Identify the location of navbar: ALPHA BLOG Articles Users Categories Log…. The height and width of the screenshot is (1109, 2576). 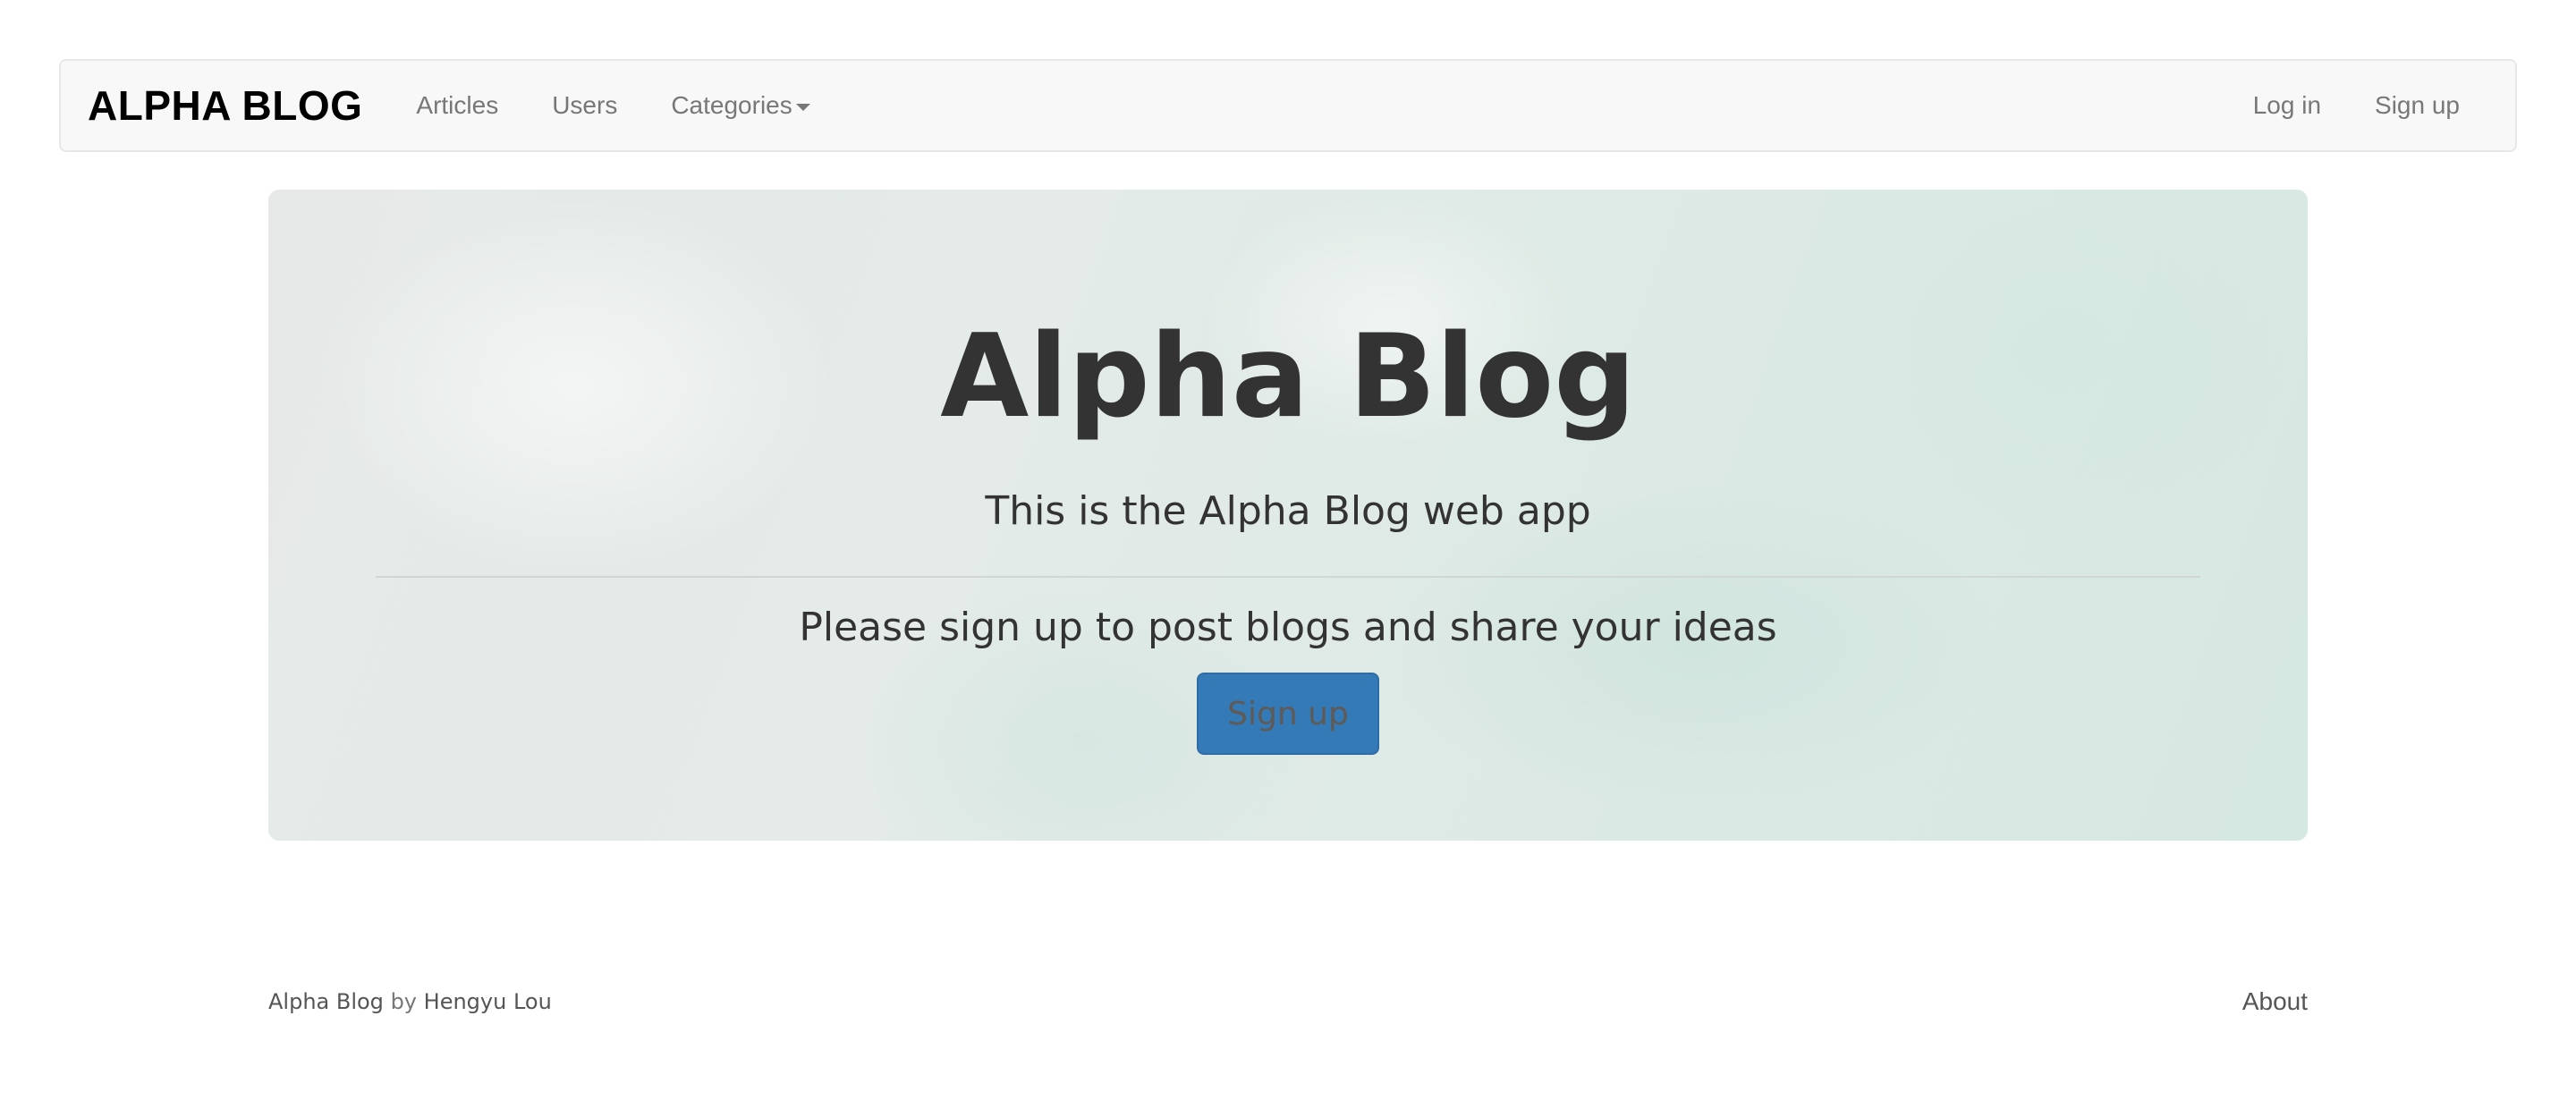
(1288, 105).